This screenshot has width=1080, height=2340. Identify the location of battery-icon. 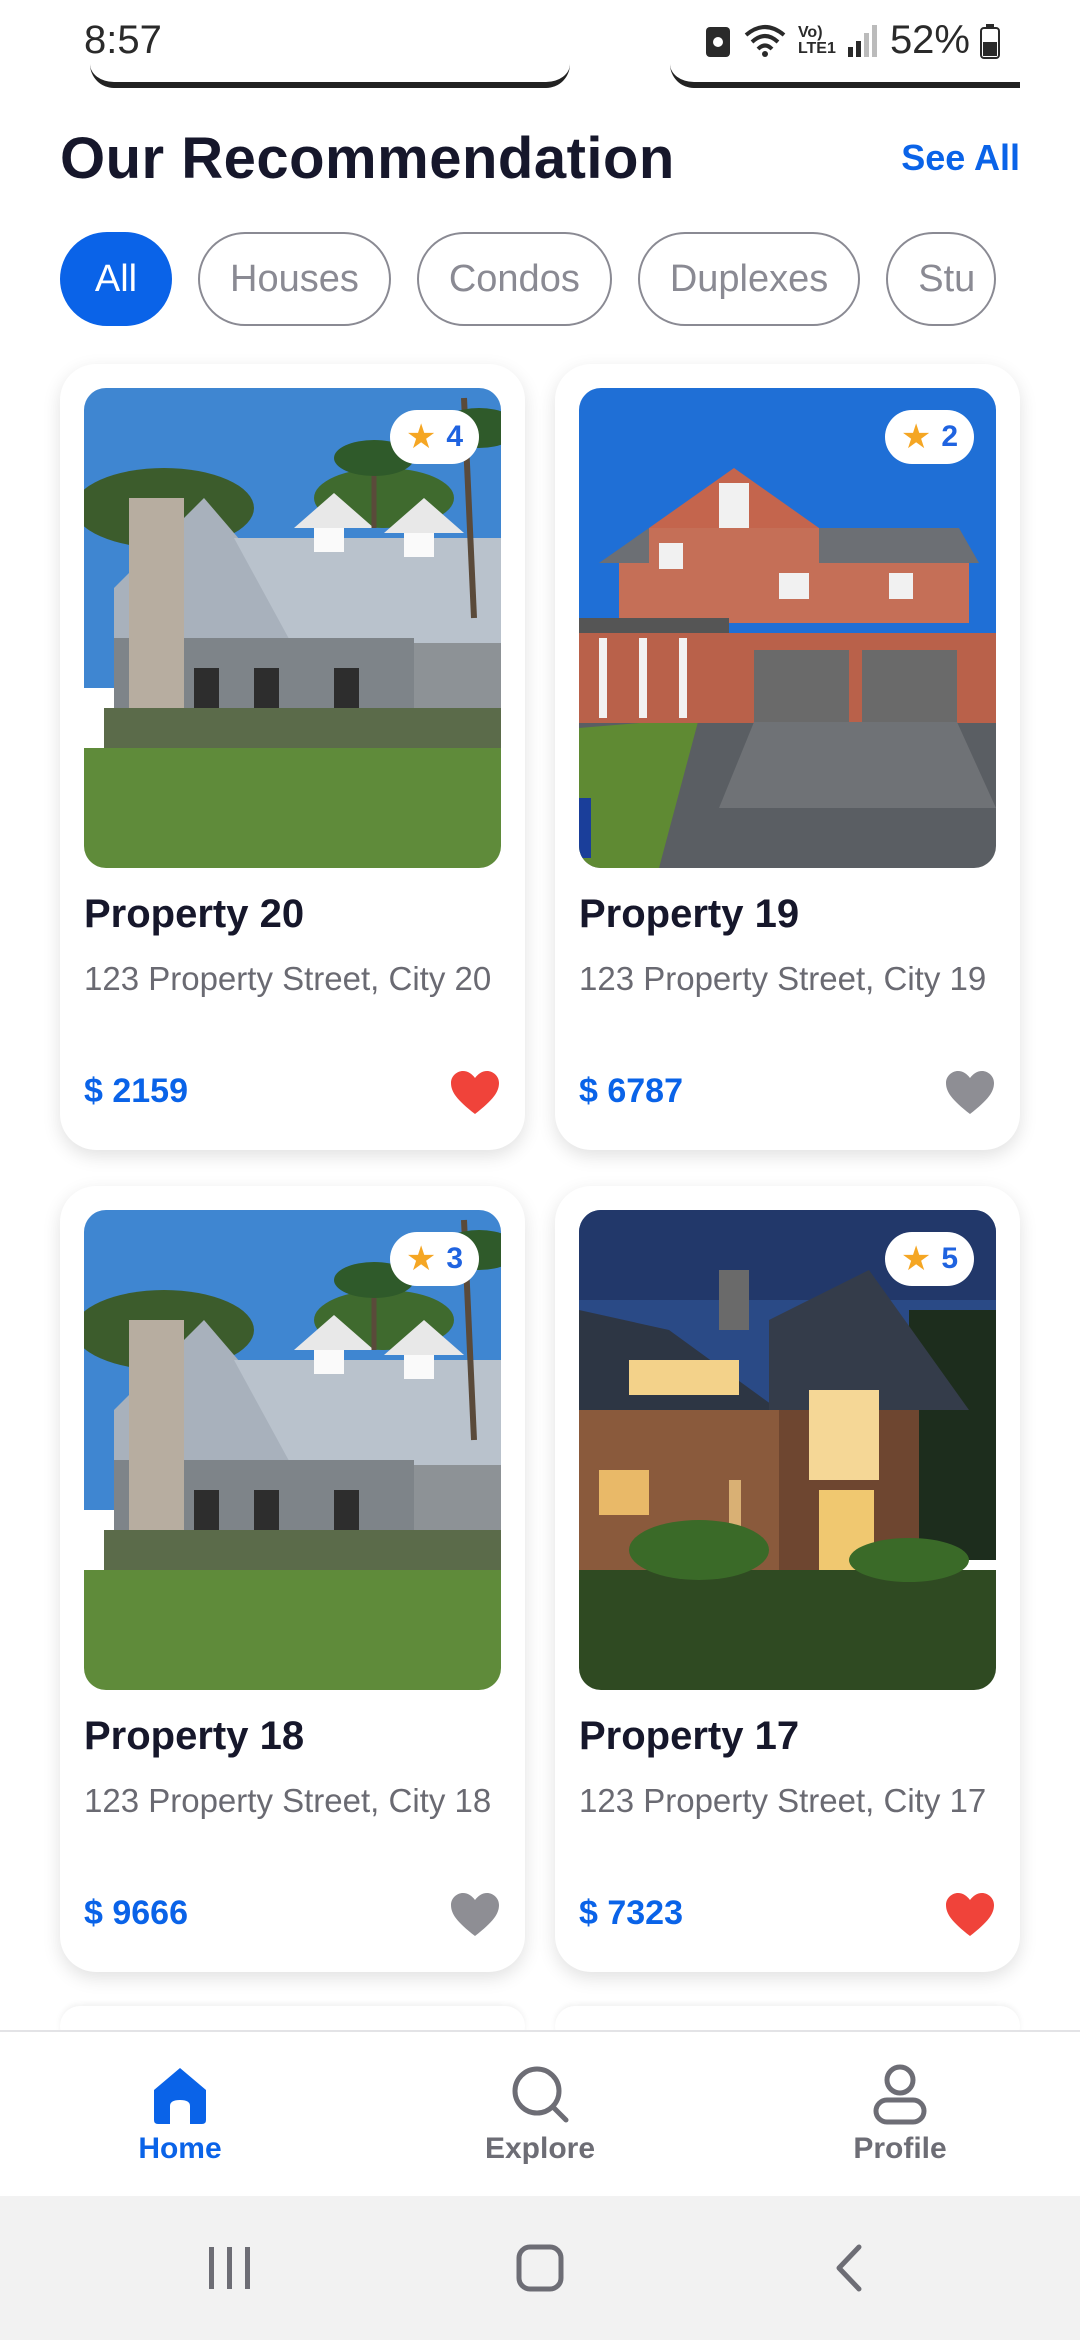
(990, 41).